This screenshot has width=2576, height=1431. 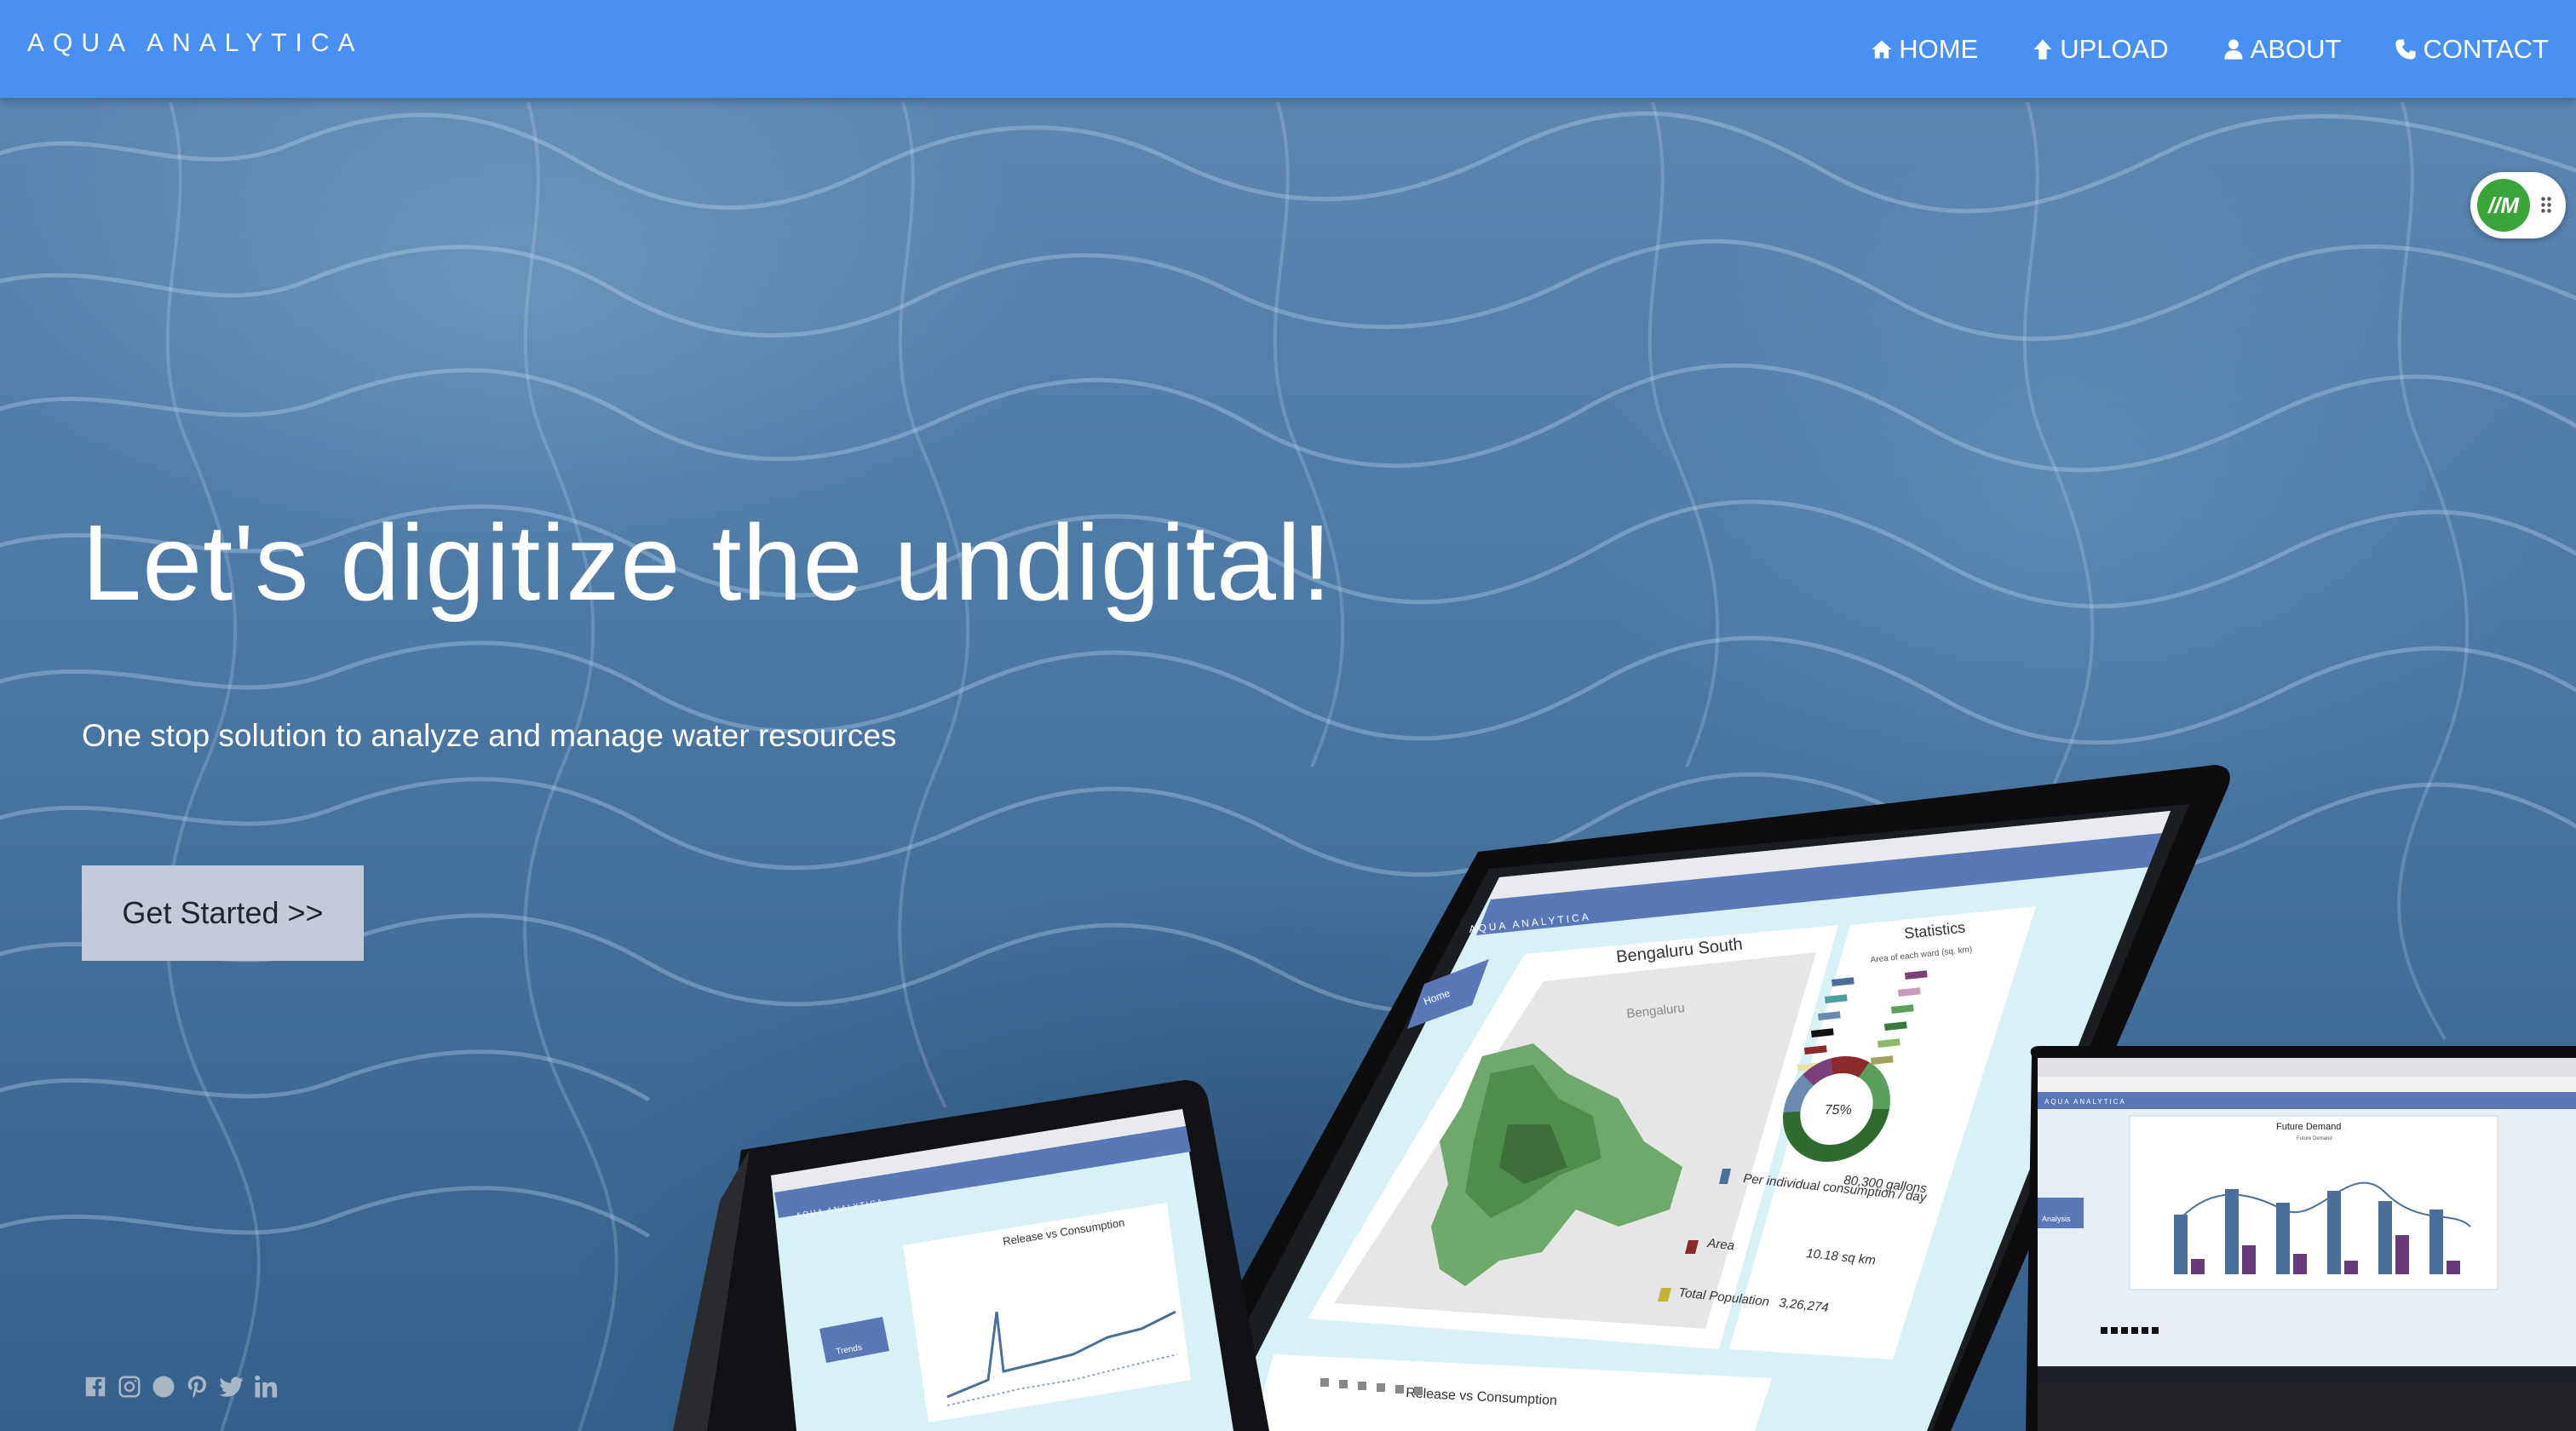 What do you see at coordinates (2504, 205) in the screenshot?
I see `widget-logo: //M` at bounding box center [2504, 205].